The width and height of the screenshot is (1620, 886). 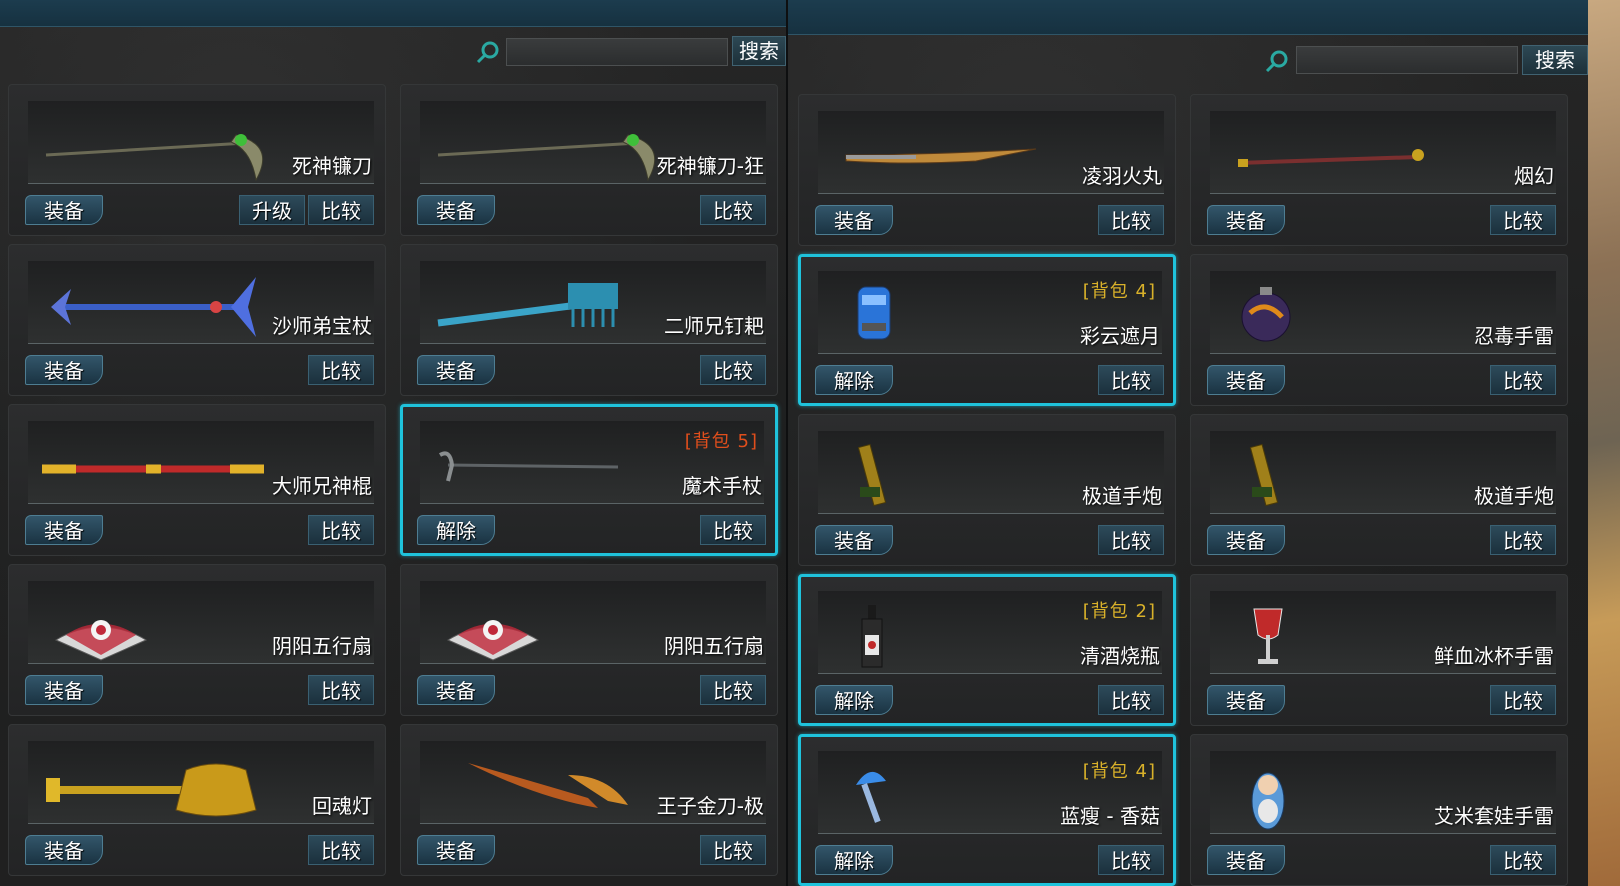 I want to click on item-slot: [背包 4] 蓝瘦 - 香菇, so click(x=990, y=792).